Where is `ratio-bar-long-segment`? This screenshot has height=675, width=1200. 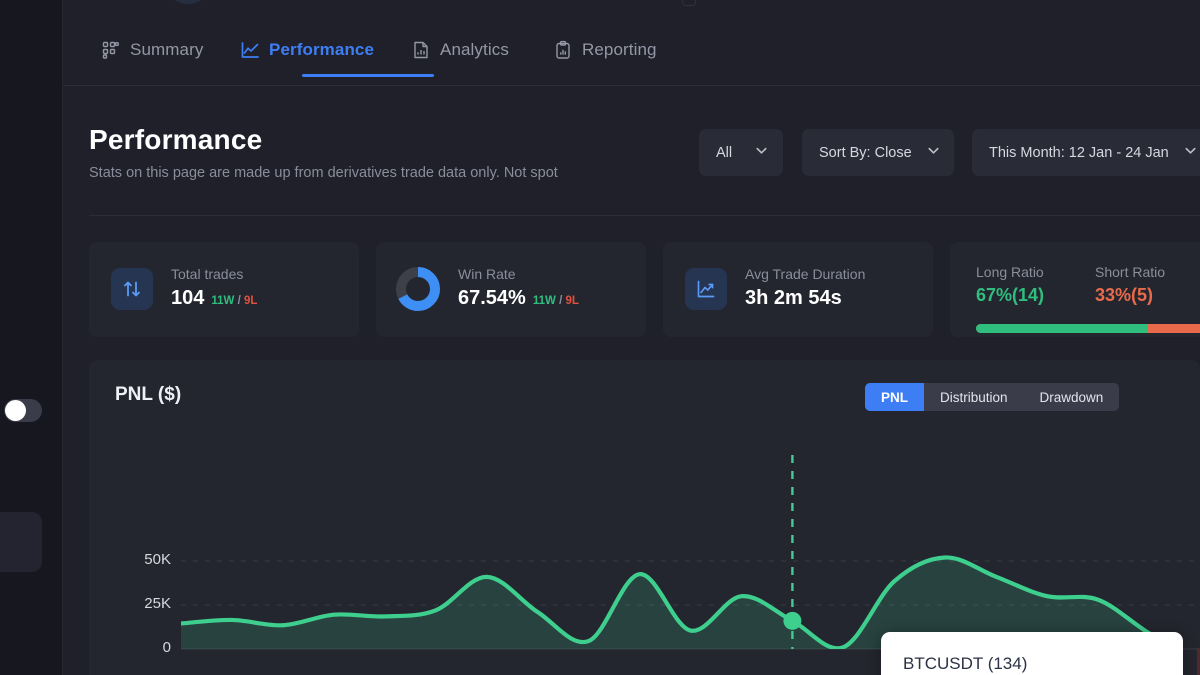 ratio-bar-long-segment is located at coordinates (1061, 328).